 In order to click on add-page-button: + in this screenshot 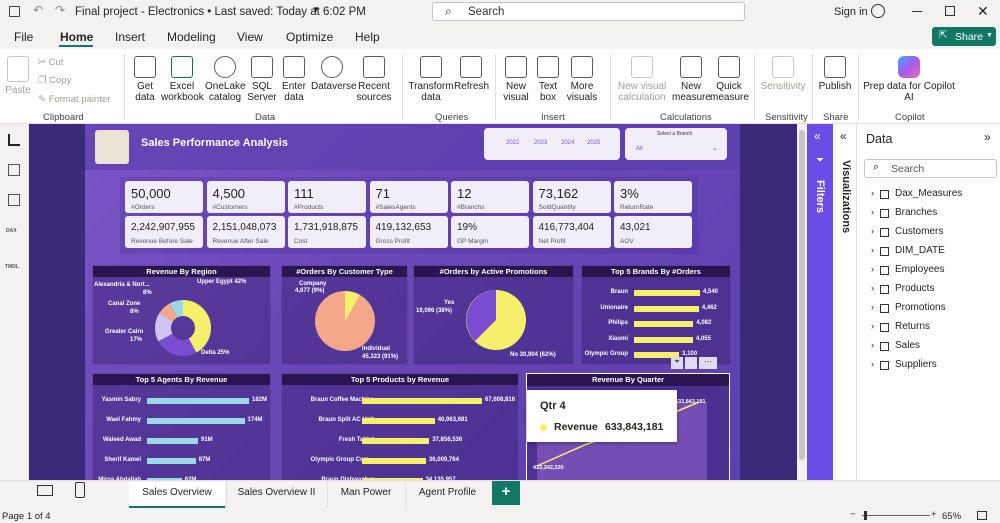, I will do `click(506, 493)`.